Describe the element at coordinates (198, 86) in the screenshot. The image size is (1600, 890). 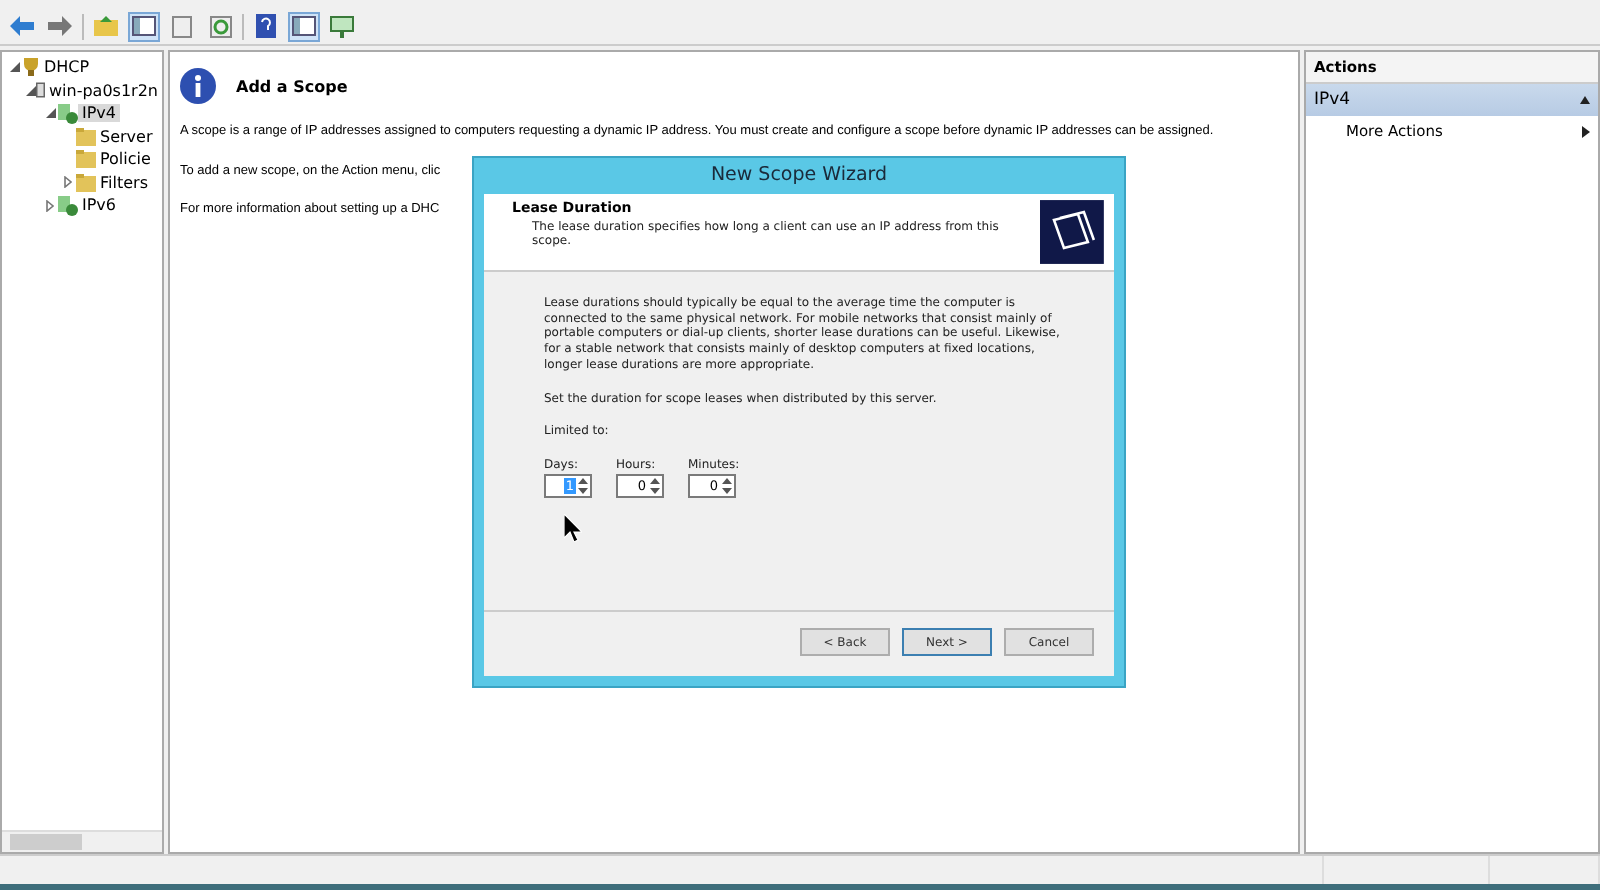
I see `info-icon` at that location.